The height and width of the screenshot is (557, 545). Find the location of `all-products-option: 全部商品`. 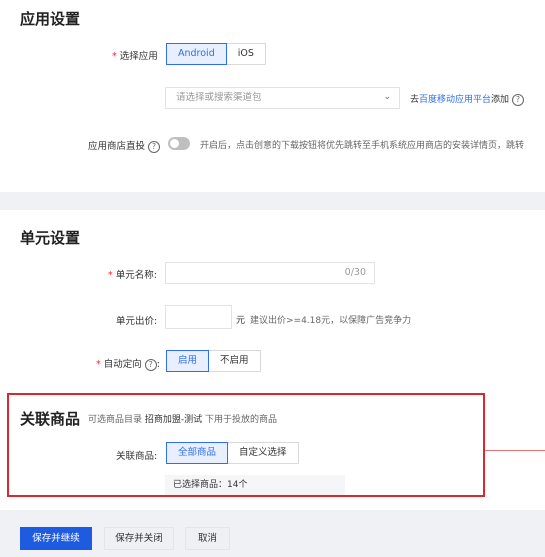

all-products-option: 全部商品 is located at coordinates (197, 453).